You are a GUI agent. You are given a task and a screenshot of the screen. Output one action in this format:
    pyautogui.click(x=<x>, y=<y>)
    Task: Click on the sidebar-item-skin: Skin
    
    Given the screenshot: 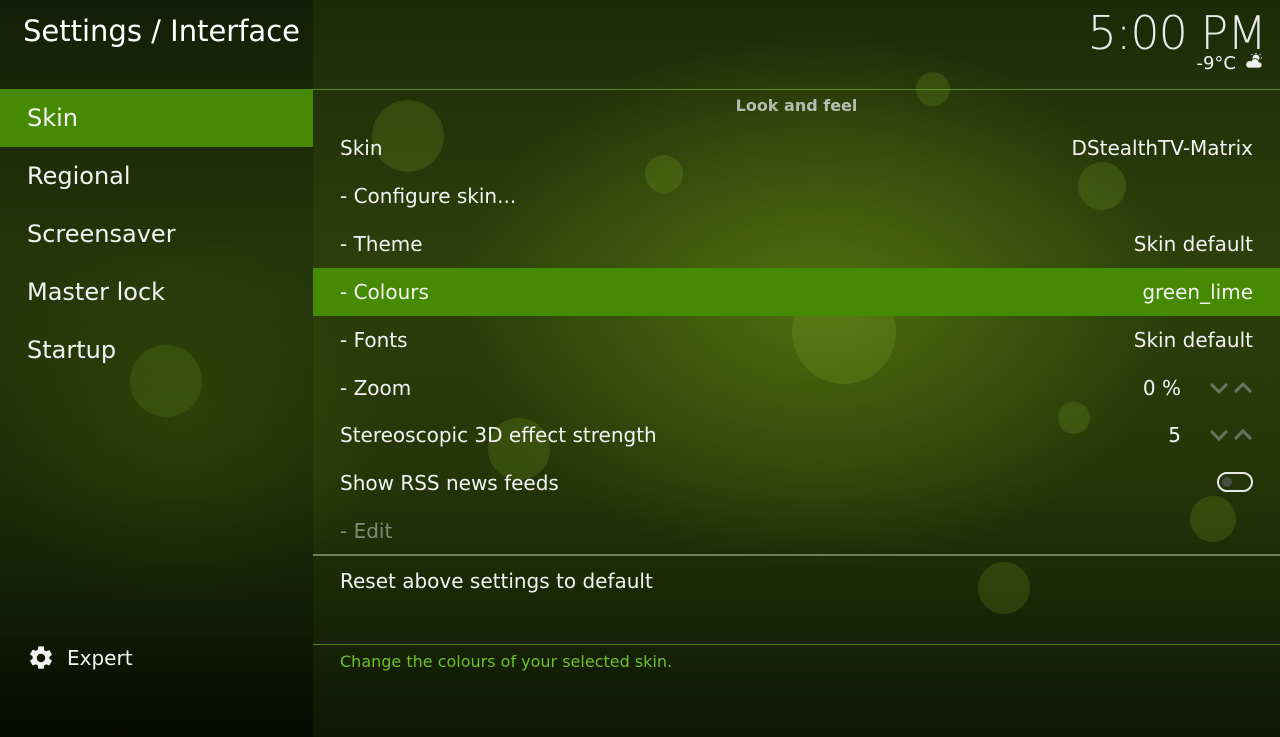 What is the action you would take?
    pyautogui.click(x=156, y=118)
    